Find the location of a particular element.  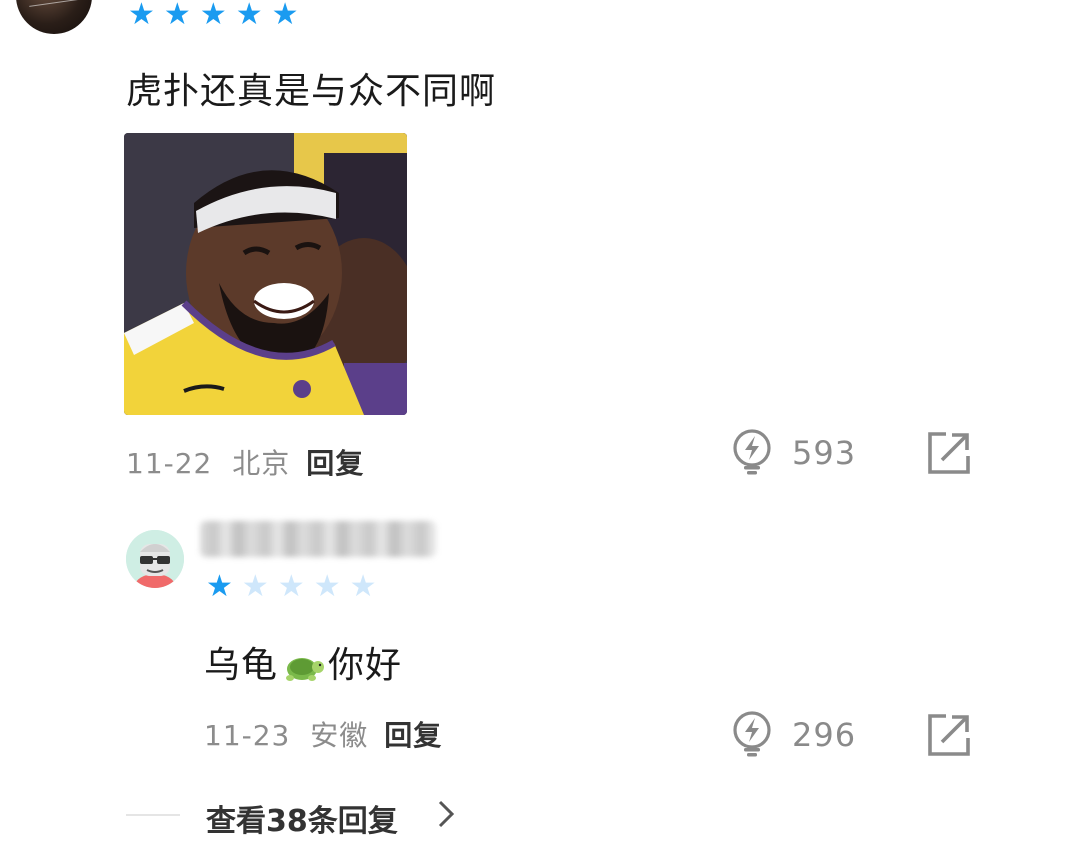

cartoon-avatar-image is located at coordinates (155, 559).